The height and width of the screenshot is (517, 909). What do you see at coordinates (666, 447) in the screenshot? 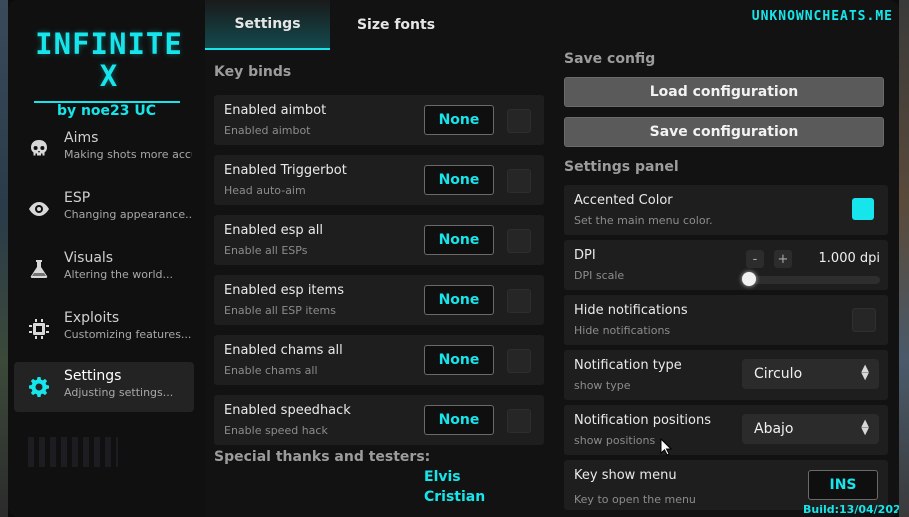
I see `mouse-cursor-icon` at bounding box center [666, 447].